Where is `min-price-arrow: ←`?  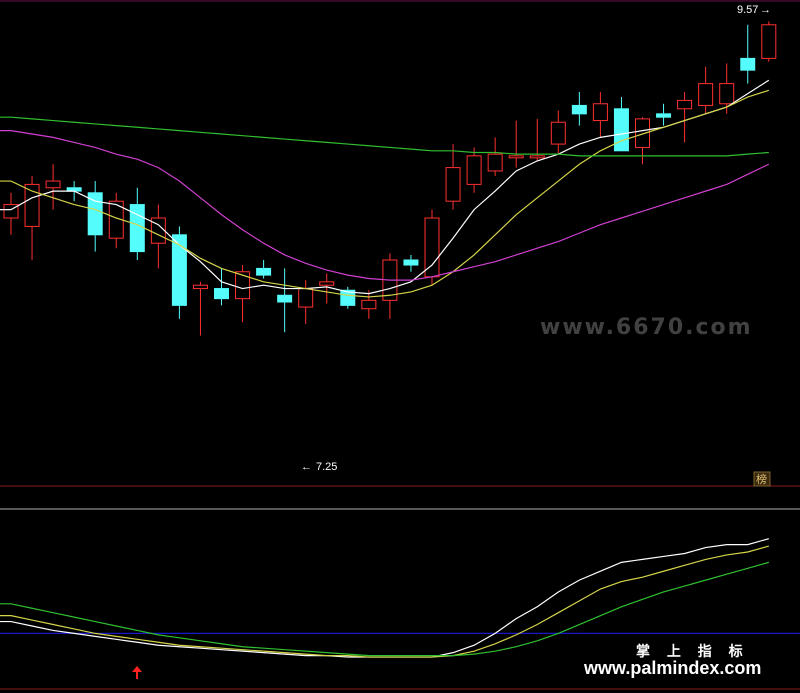 min-price-arrow: ← is located at coordinates (306, 467).